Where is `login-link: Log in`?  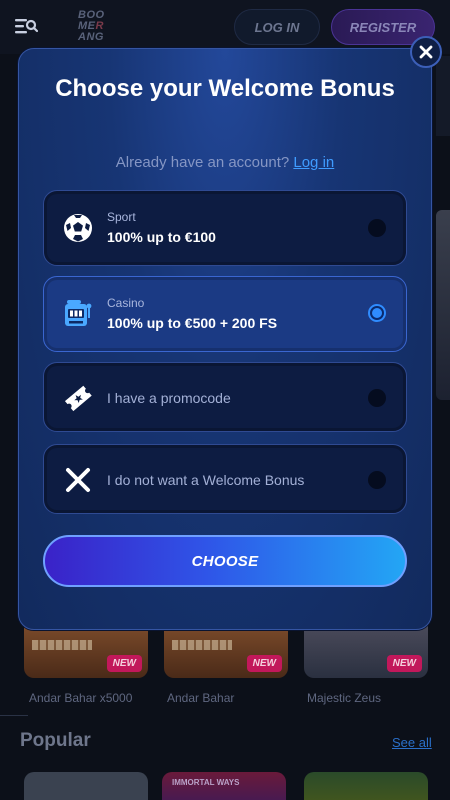
login-link: Log in is located at coordinates (313, 162).